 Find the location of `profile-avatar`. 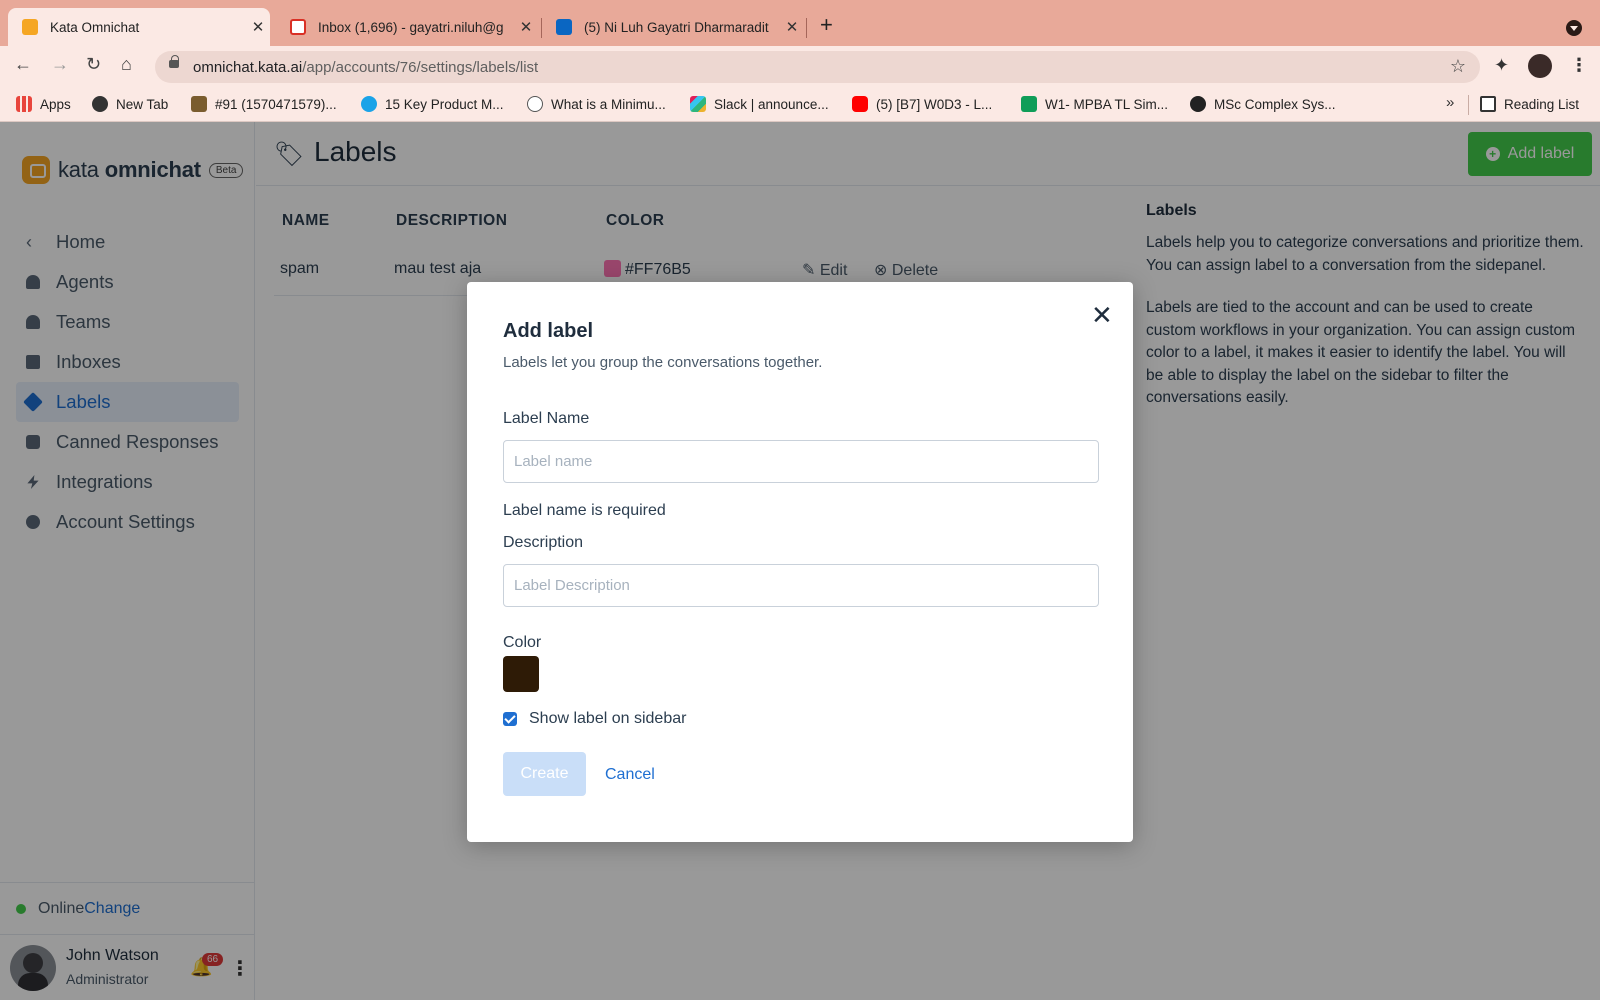

profile-avatar is located at coordinates (1540, 66).